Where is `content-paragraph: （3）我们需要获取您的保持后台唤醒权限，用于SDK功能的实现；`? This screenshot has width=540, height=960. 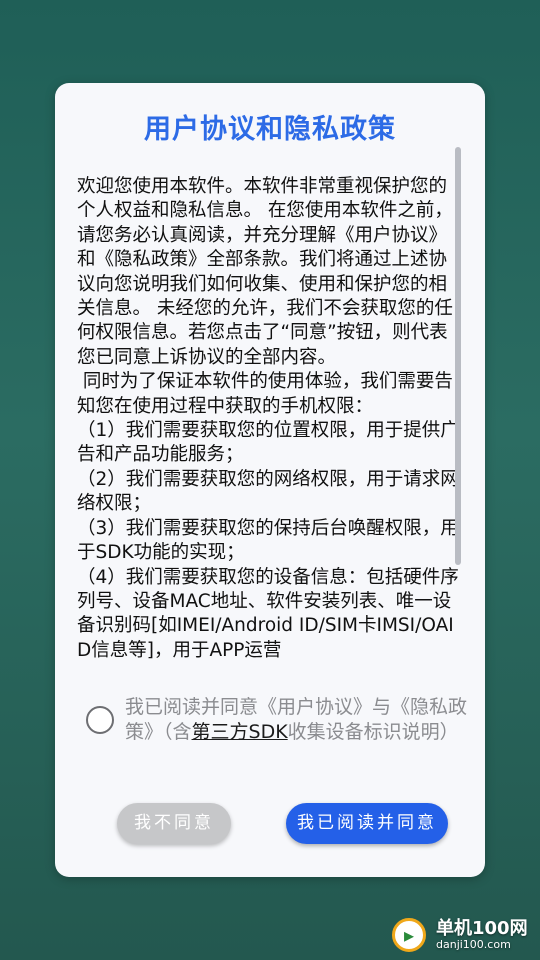 content-paragraph: （3）我们需要获取您的保持后台唤醒权限，用于SDK功能的实现； is located at coordinates (268, 540).